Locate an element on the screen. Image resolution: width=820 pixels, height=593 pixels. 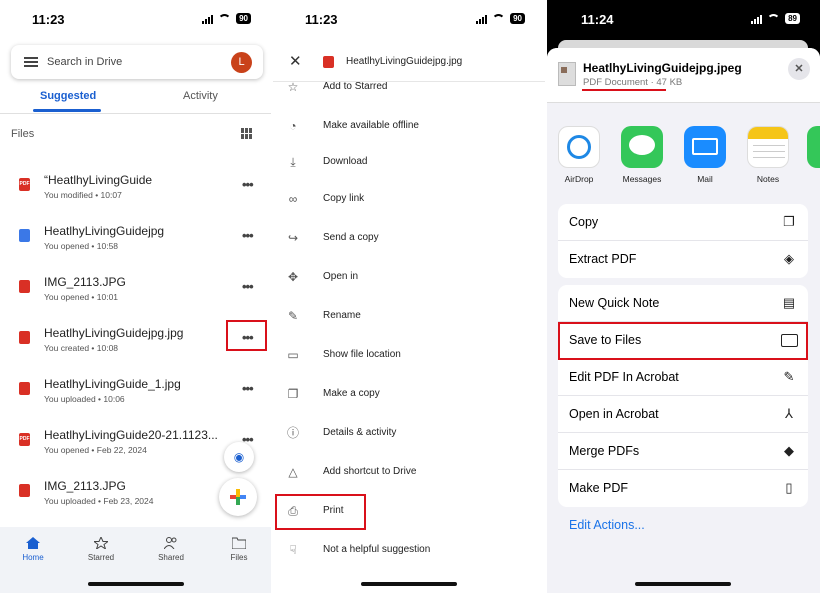
more-options-highlight is located at coordinates (246, 335).